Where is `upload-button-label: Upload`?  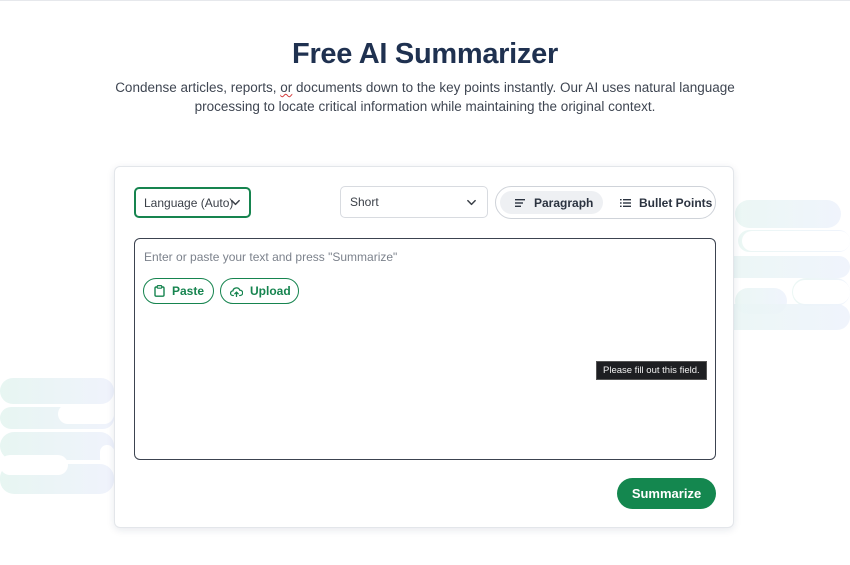
upload-button-label: Upload is located at coordinates (270, 291).